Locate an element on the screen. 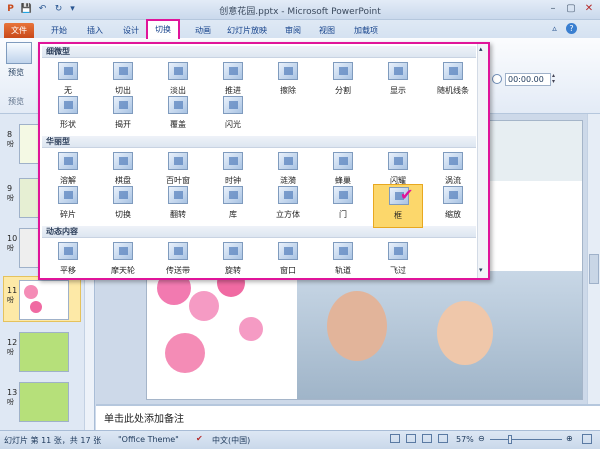  slide-number: 13 吩 is located at coordinates (12, 397).